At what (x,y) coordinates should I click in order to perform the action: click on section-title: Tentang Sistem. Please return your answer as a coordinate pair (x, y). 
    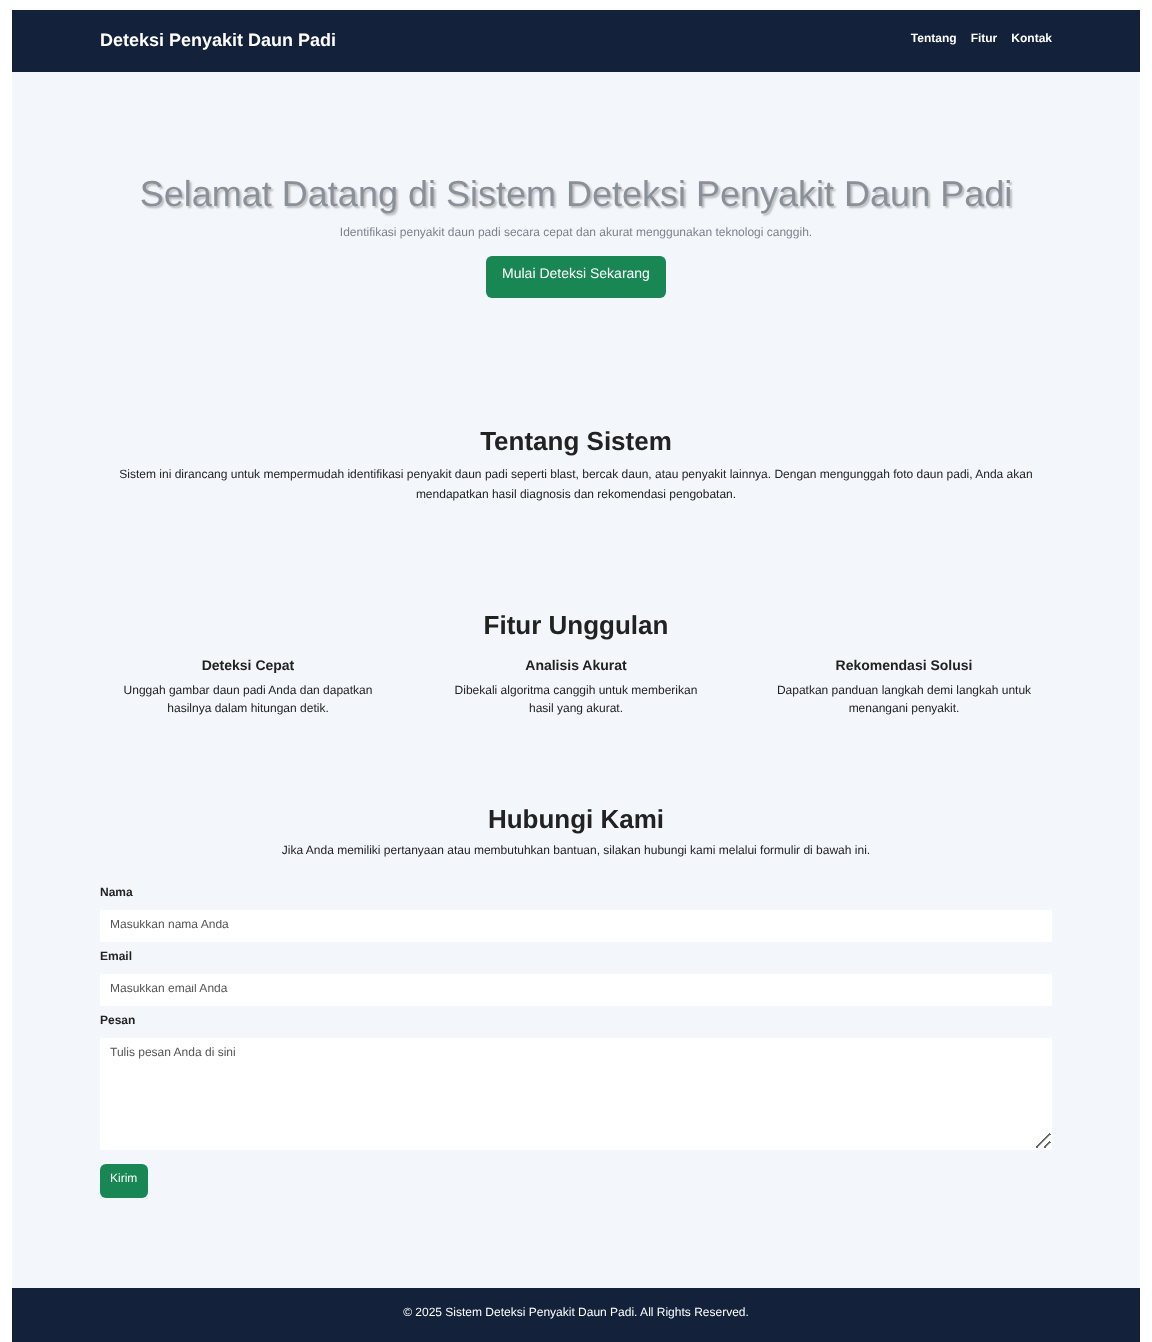
    Looking at the image, I should click on (576, 441).